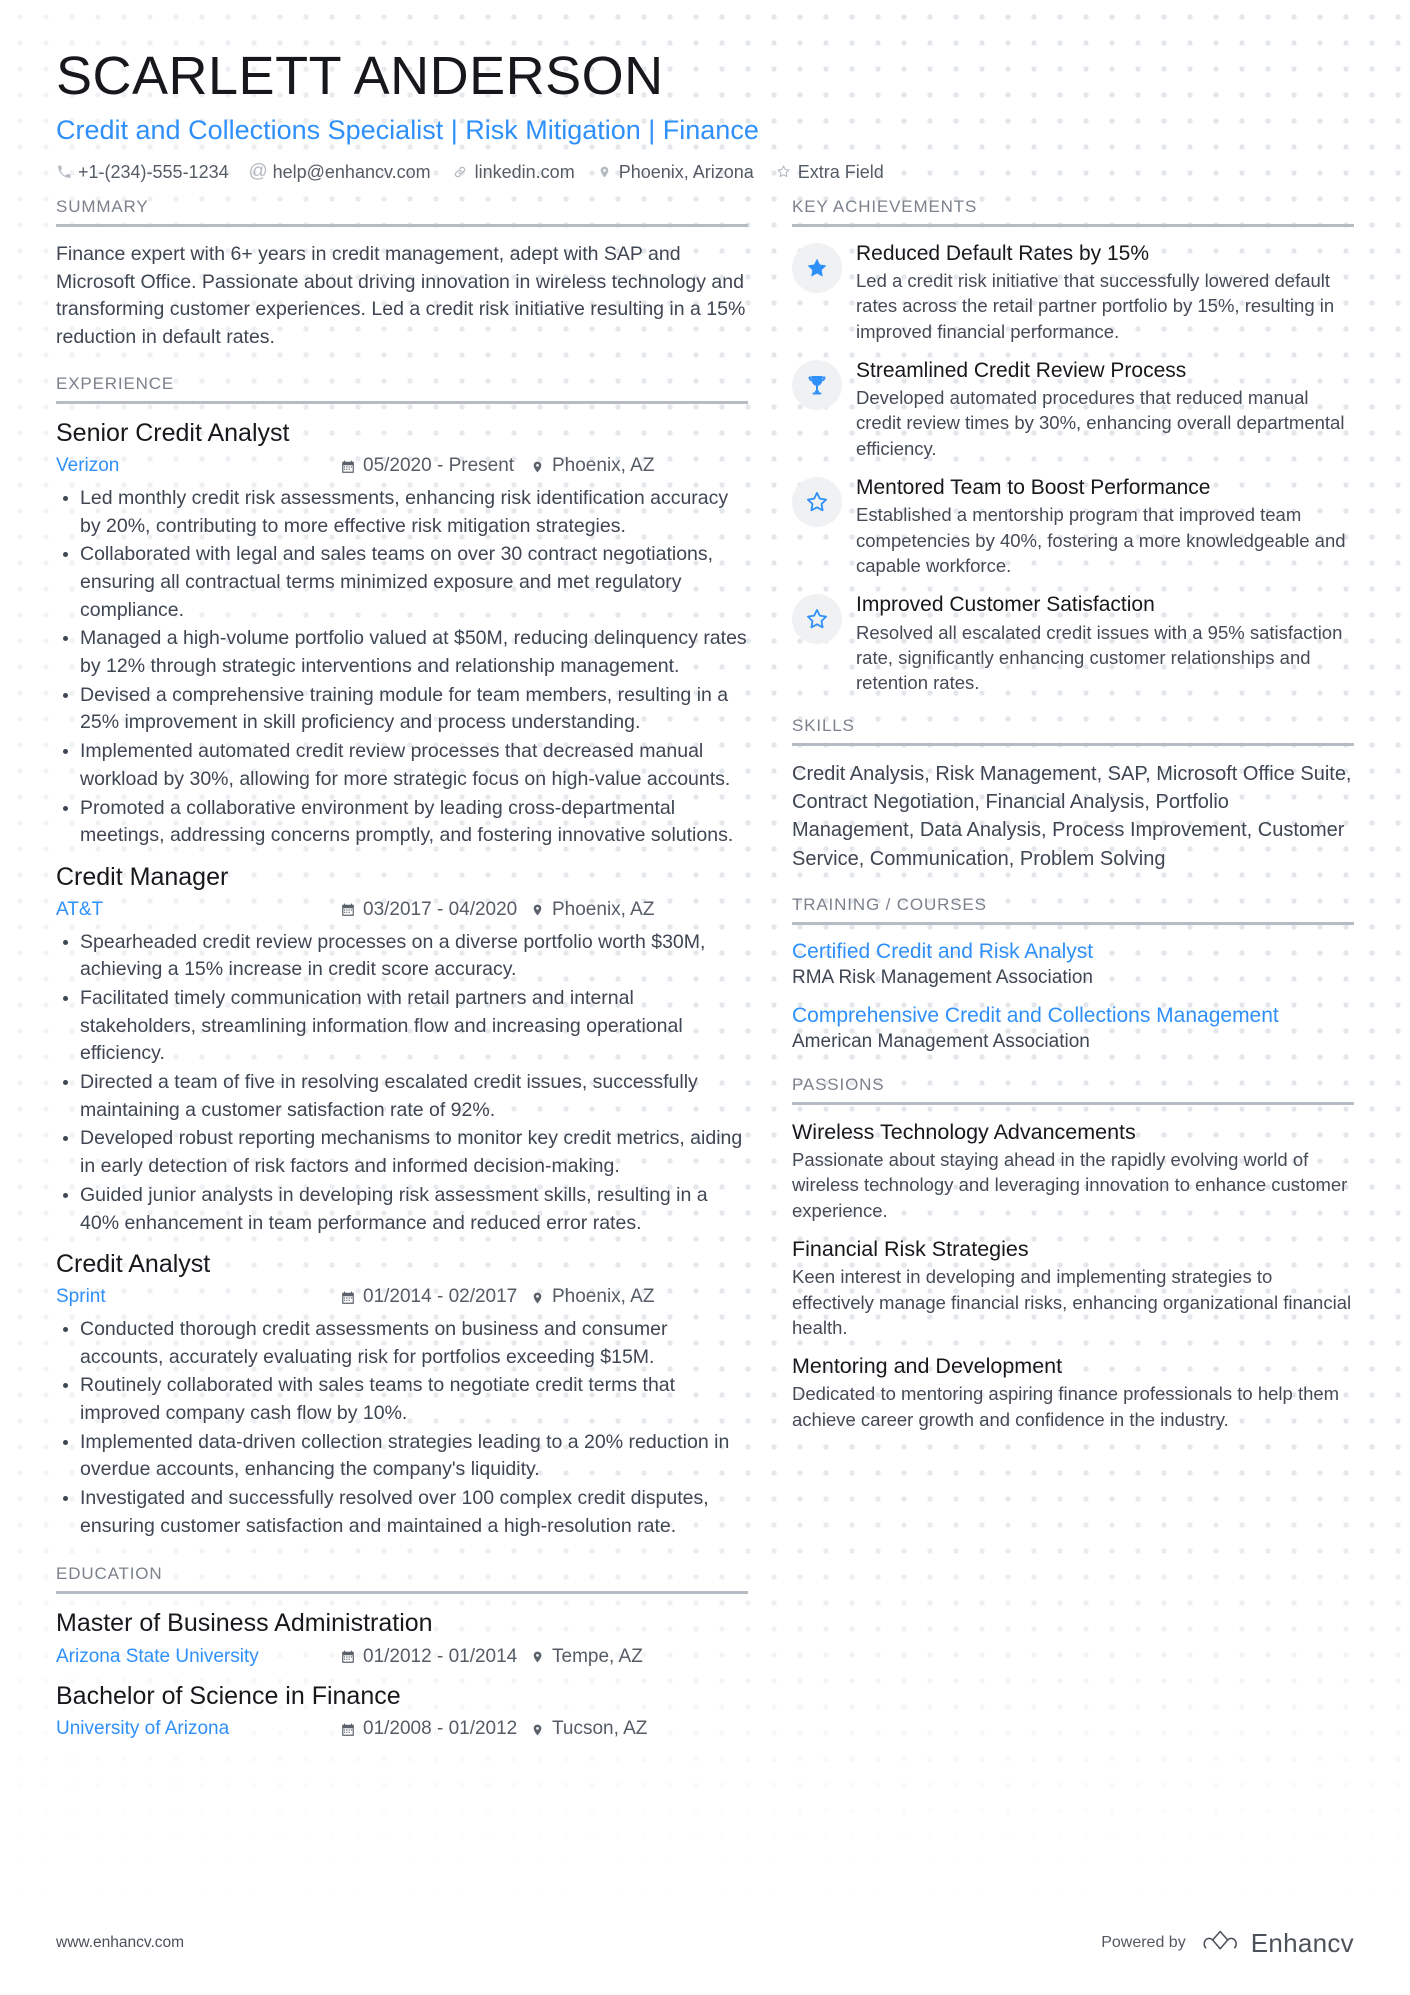 The width and height of the screenshot is (1410, 1995). What do you see at coordinates (514, 172) in the screenshot?
I see `contact-linkedin: linkedin.com` at bounding box center [514, 172].